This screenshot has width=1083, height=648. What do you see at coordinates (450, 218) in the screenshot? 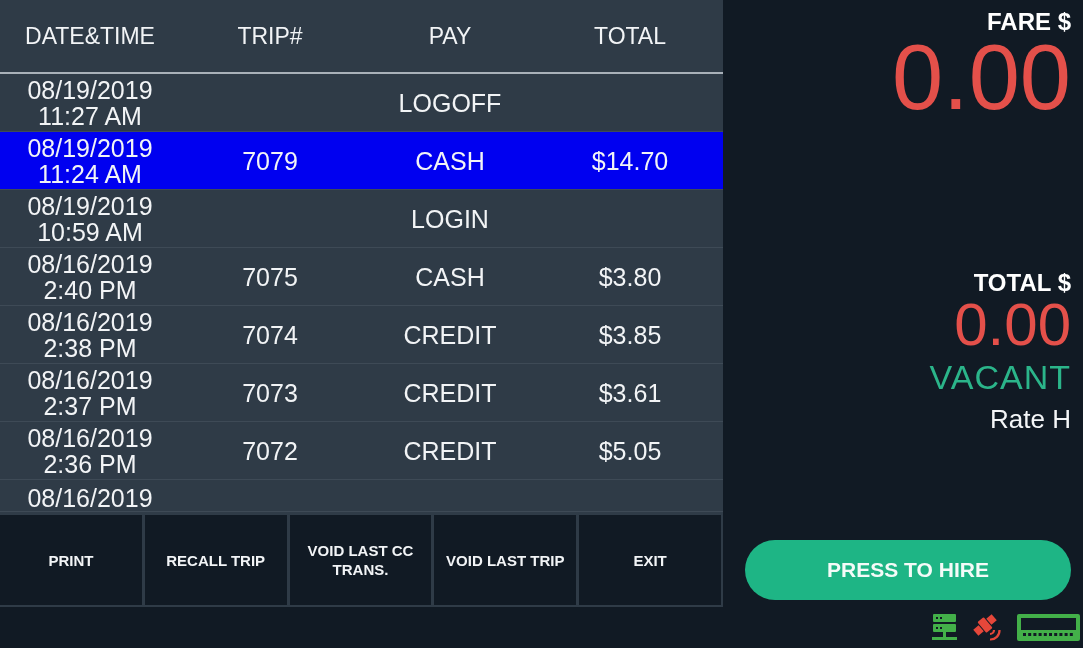
I see `table-cell: LOGIN` at bounding box center [450, 218].